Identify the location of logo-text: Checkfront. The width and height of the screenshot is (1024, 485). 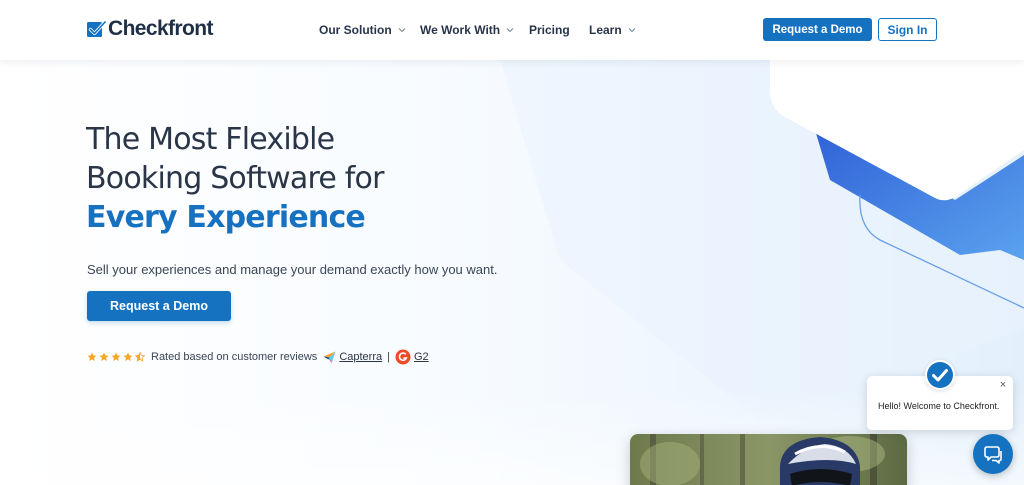
(160, 28).